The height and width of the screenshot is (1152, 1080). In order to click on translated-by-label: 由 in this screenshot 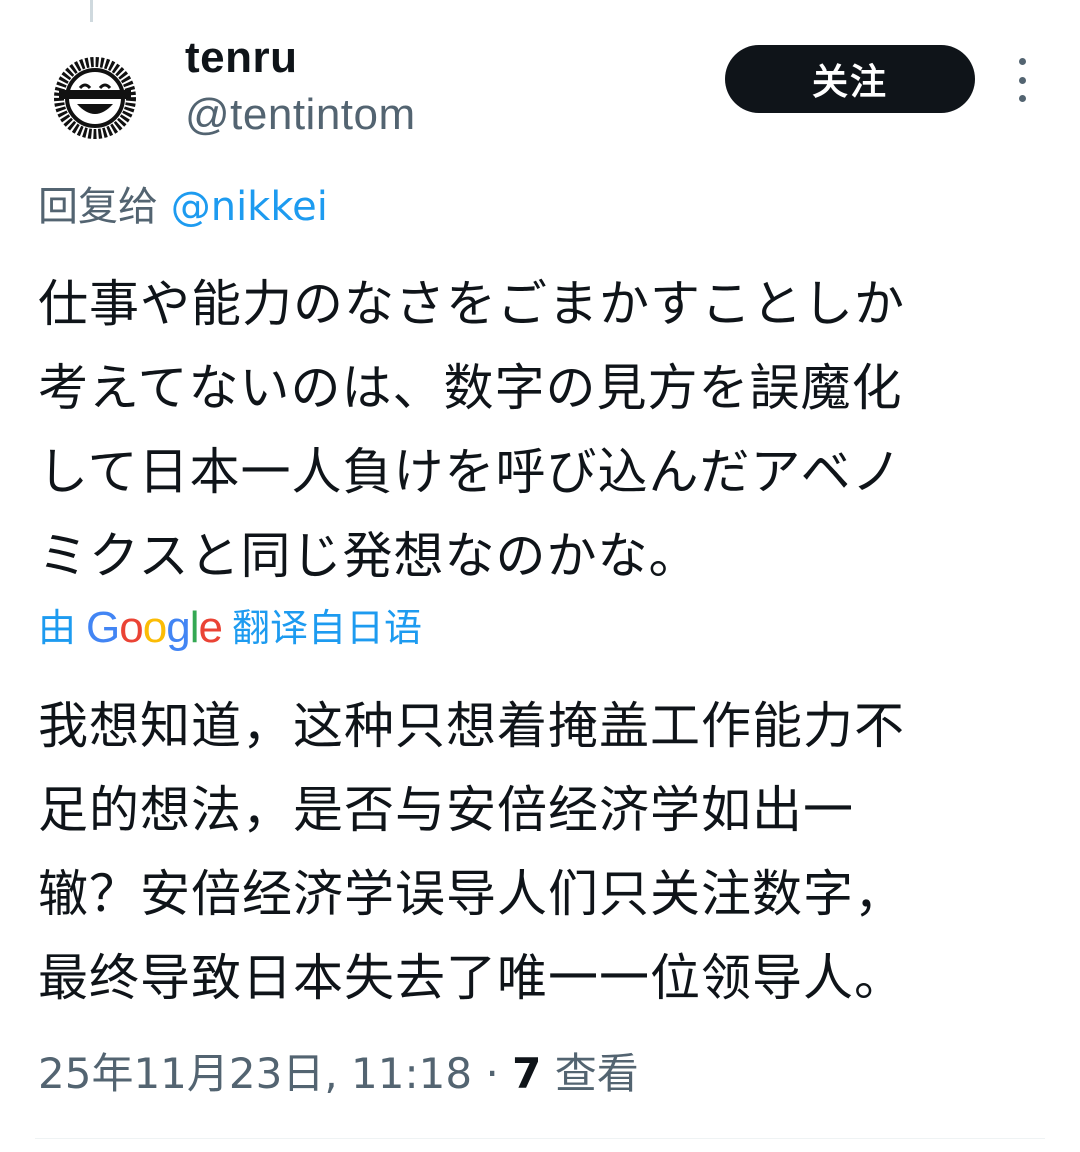, I will do `click(57, 628)`.